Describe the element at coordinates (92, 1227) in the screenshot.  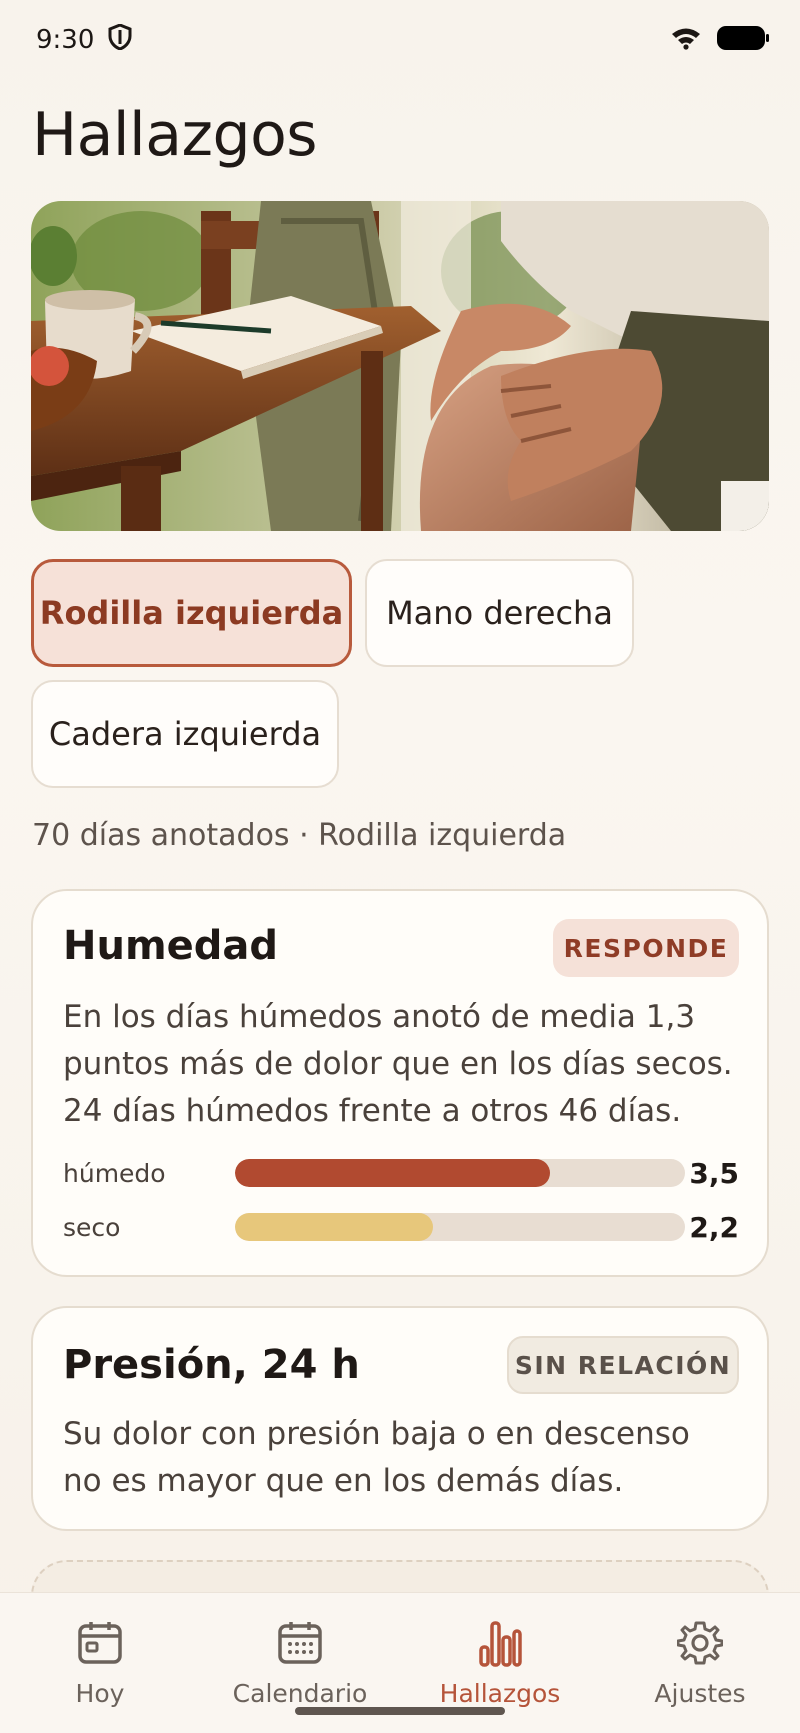
I see `bar-label: seco` at that location.